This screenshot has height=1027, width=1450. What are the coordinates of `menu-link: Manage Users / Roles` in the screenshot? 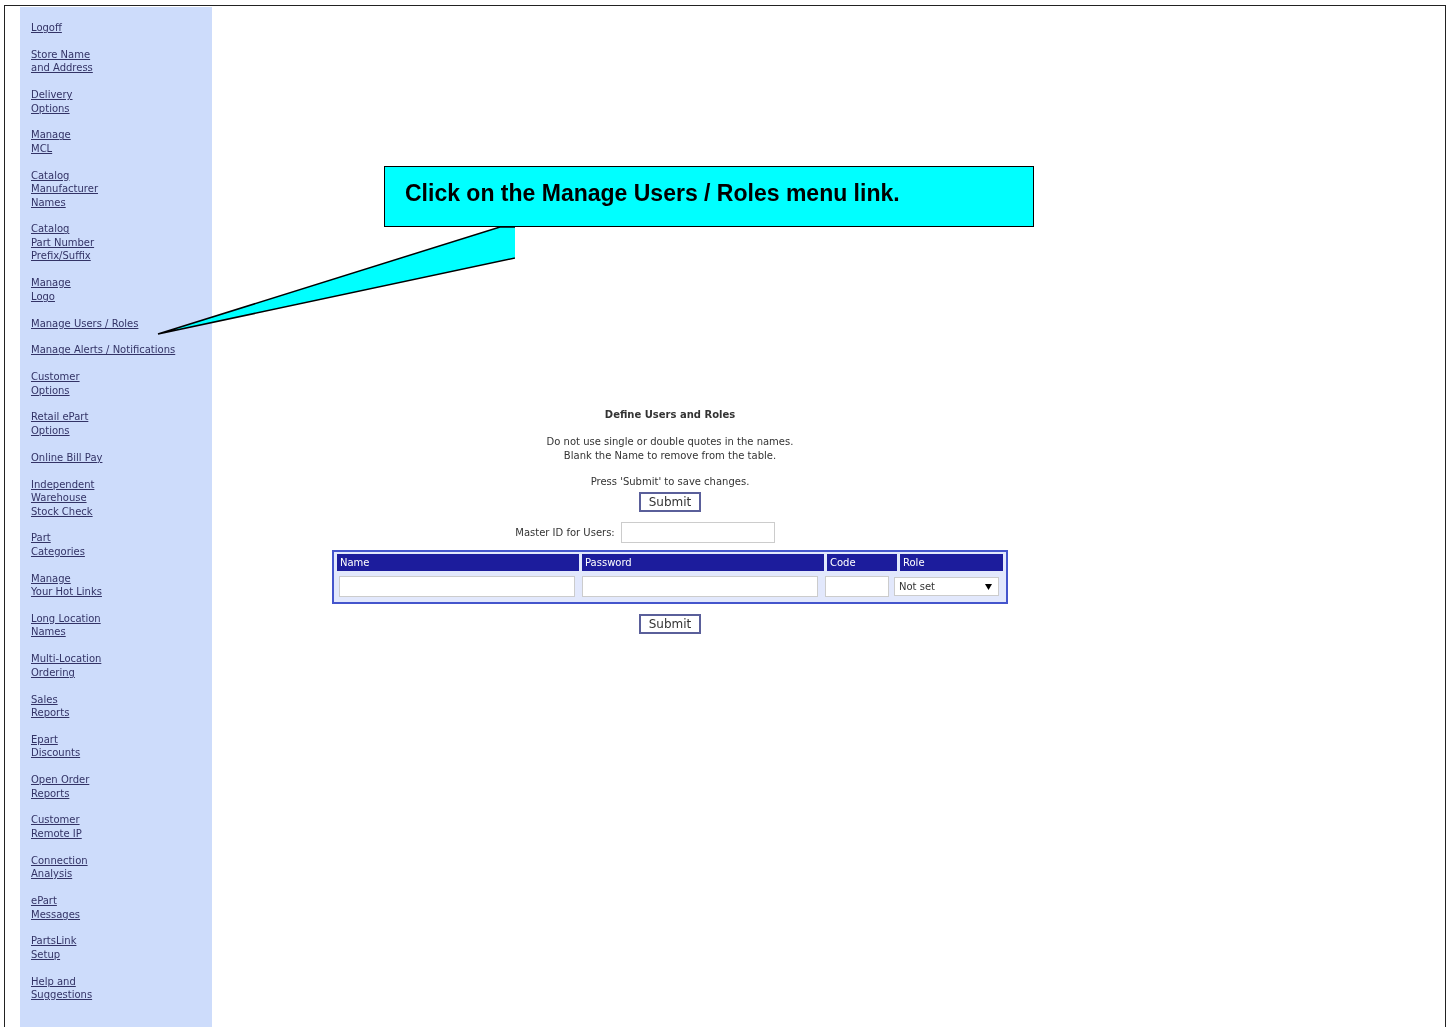 It's located at (85, 323).